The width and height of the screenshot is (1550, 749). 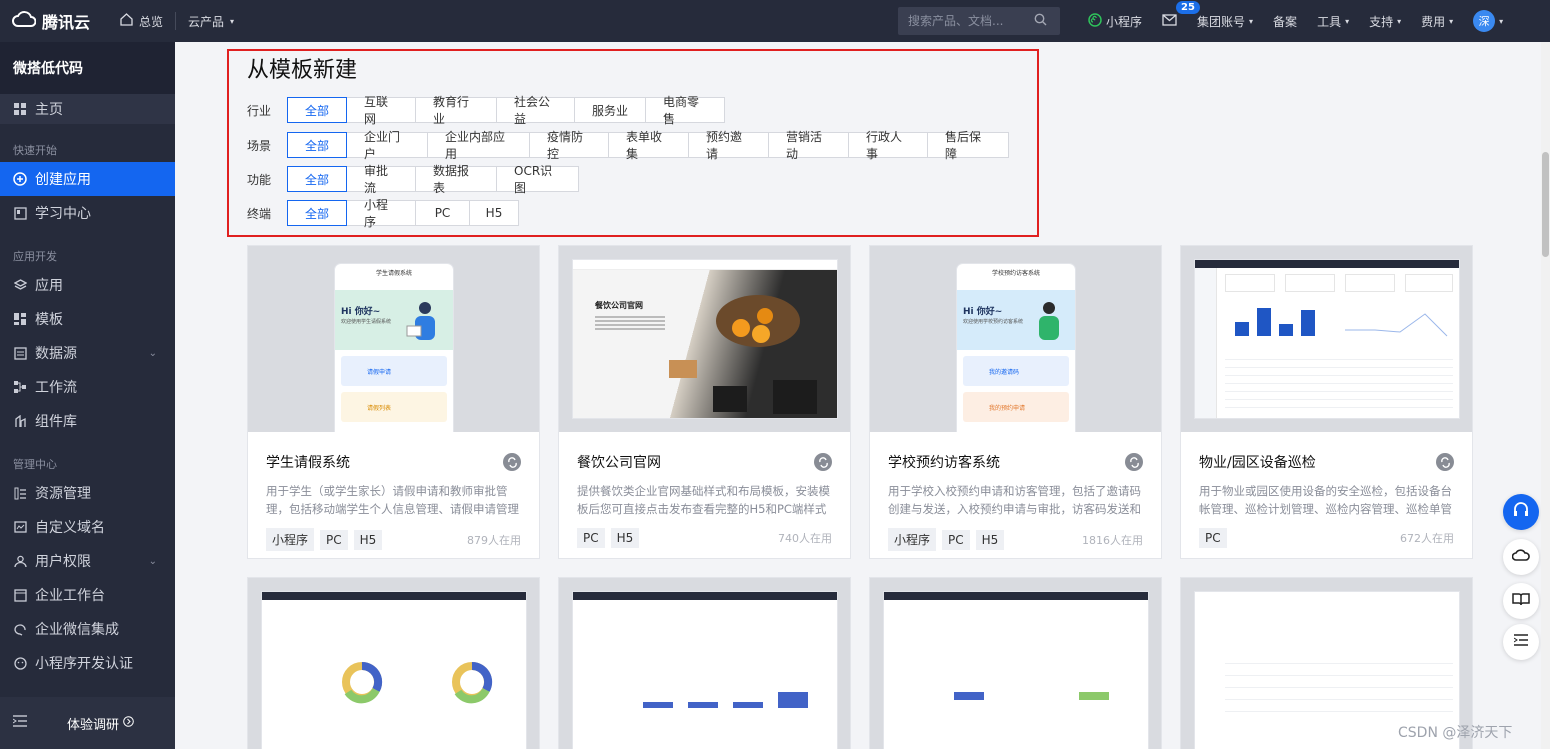 I want to click on filter-chip: 数据报表, so click(x=456, y=179).